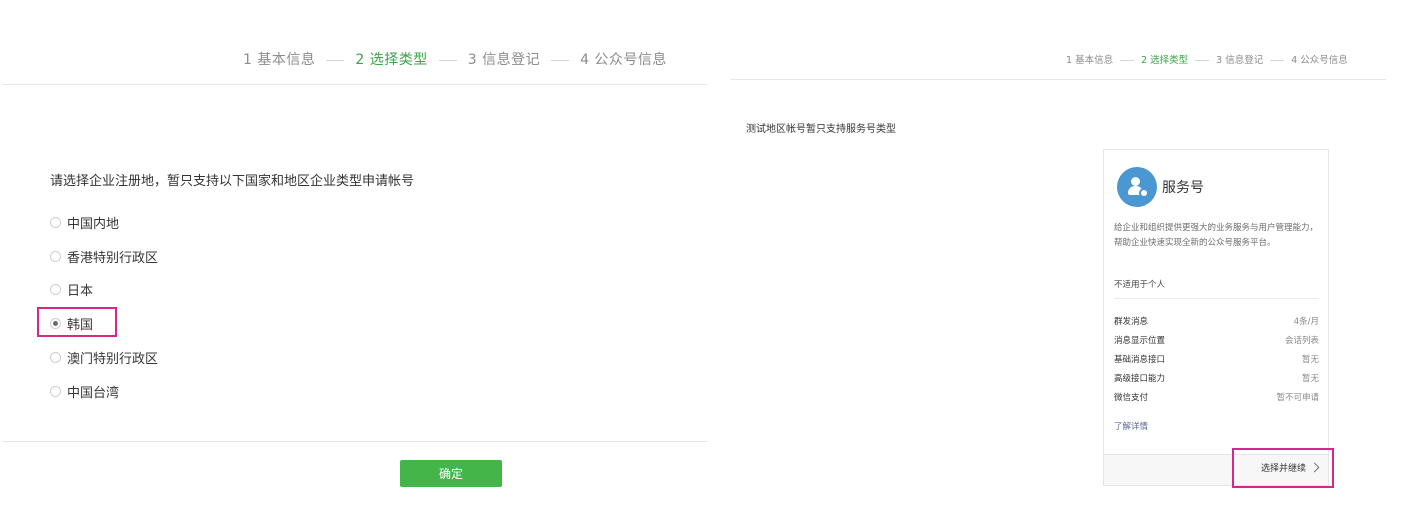  What do you see at coordinates (1140, 341) in the screenshot?
I see `feature-key: 消息显示位置` at bounding box center [1140, 341].